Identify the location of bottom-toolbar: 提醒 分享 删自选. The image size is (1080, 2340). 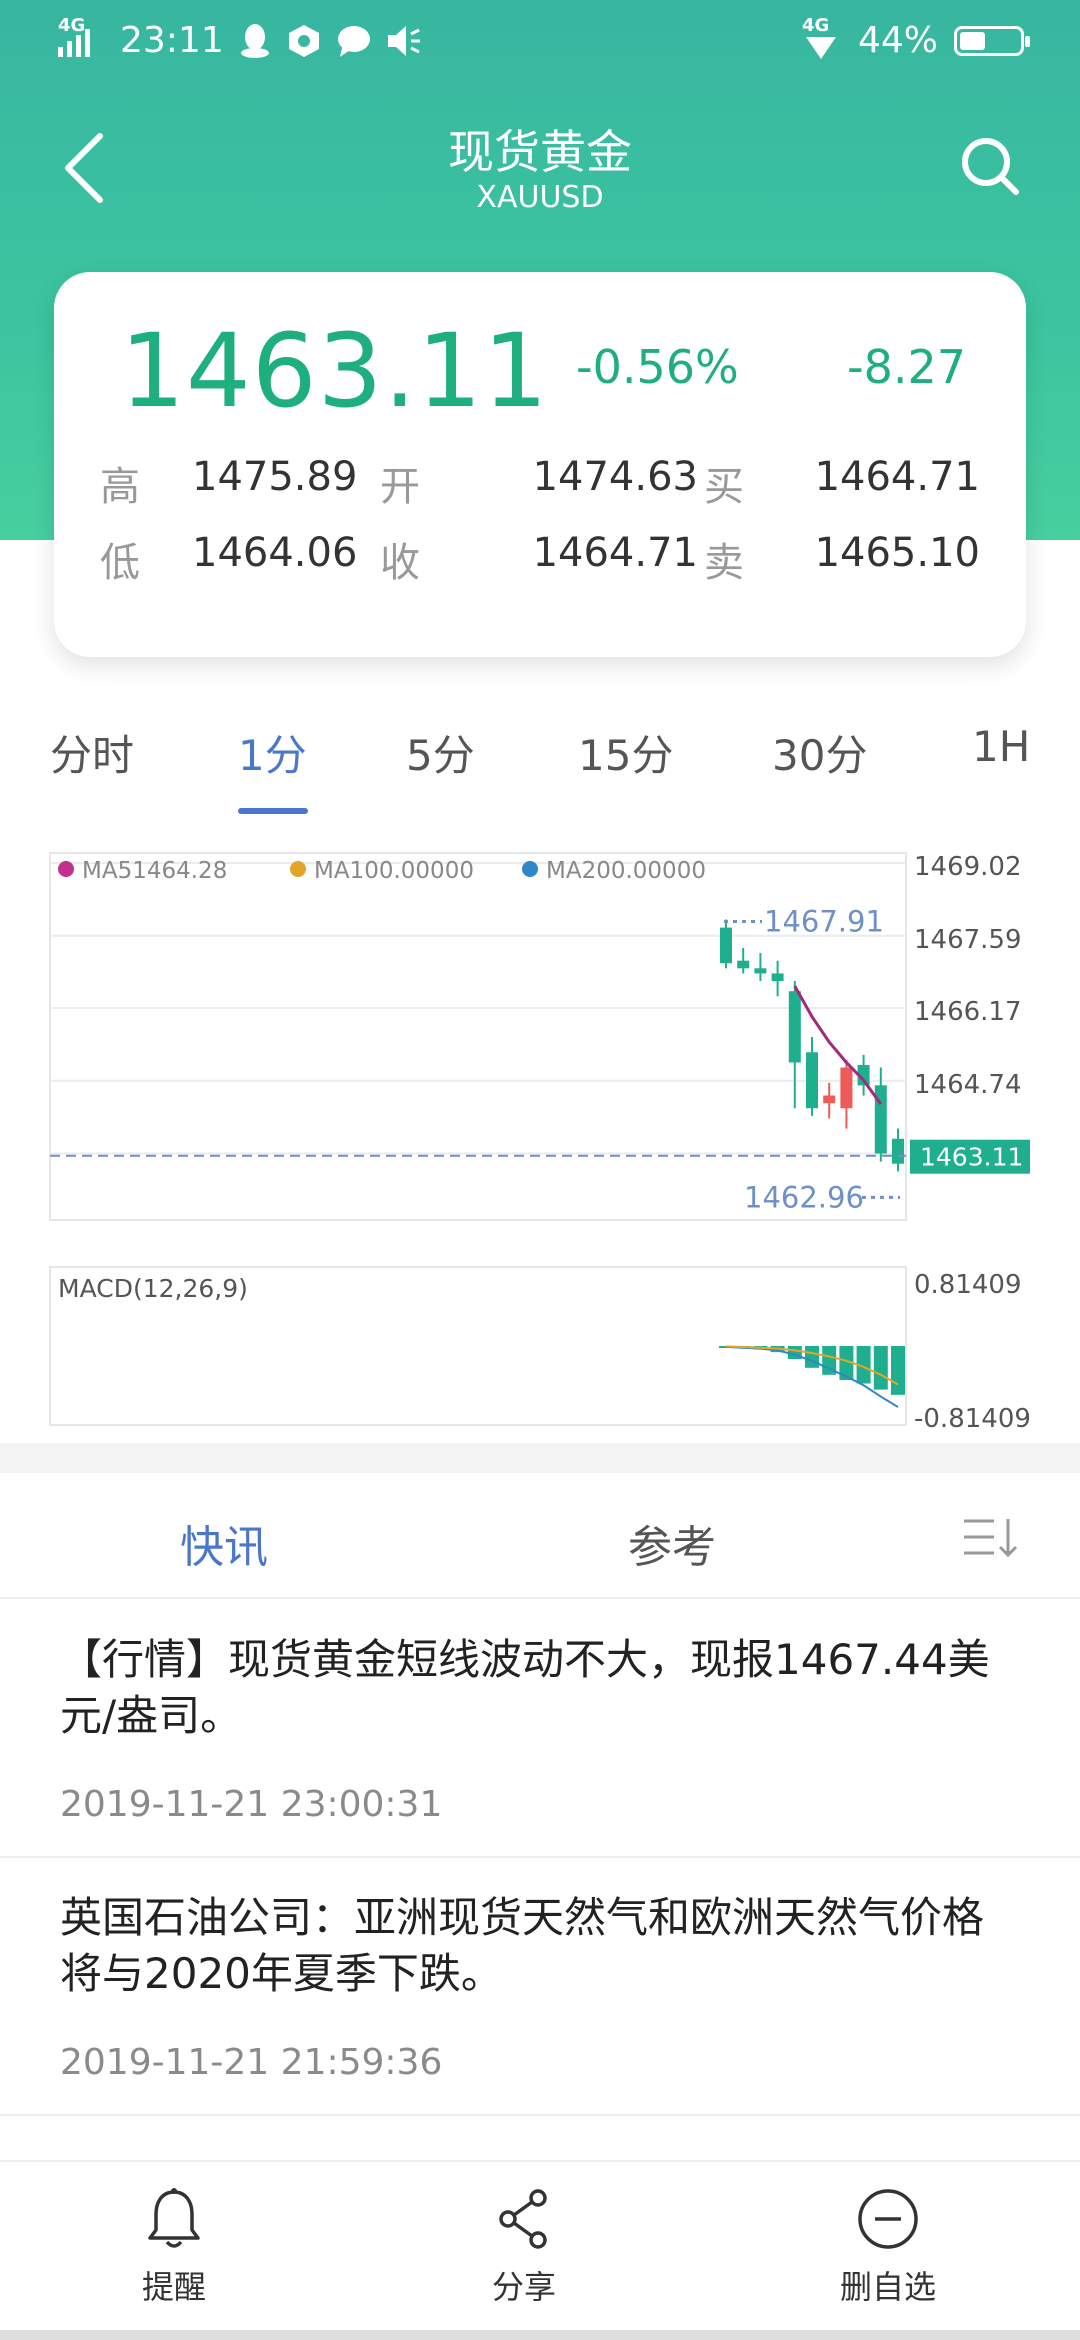
(540, 2250).